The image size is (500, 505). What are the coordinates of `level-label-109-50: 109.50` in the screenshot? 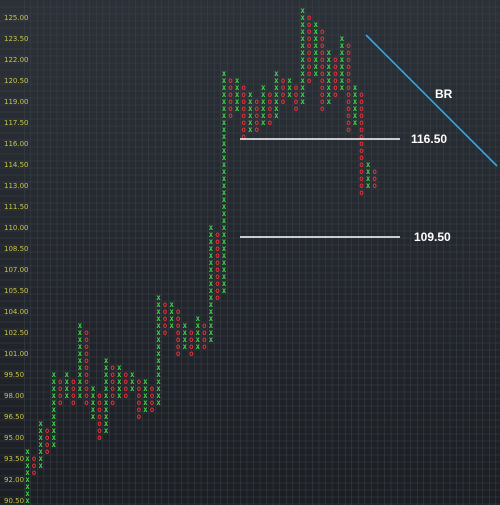 It's located at (432, 237).